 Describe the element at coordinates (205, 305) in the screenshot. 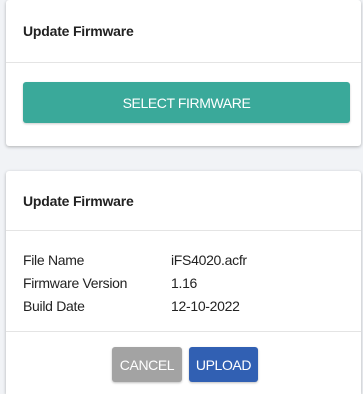

I see `build-date-value: 12-10-2022` at that location.